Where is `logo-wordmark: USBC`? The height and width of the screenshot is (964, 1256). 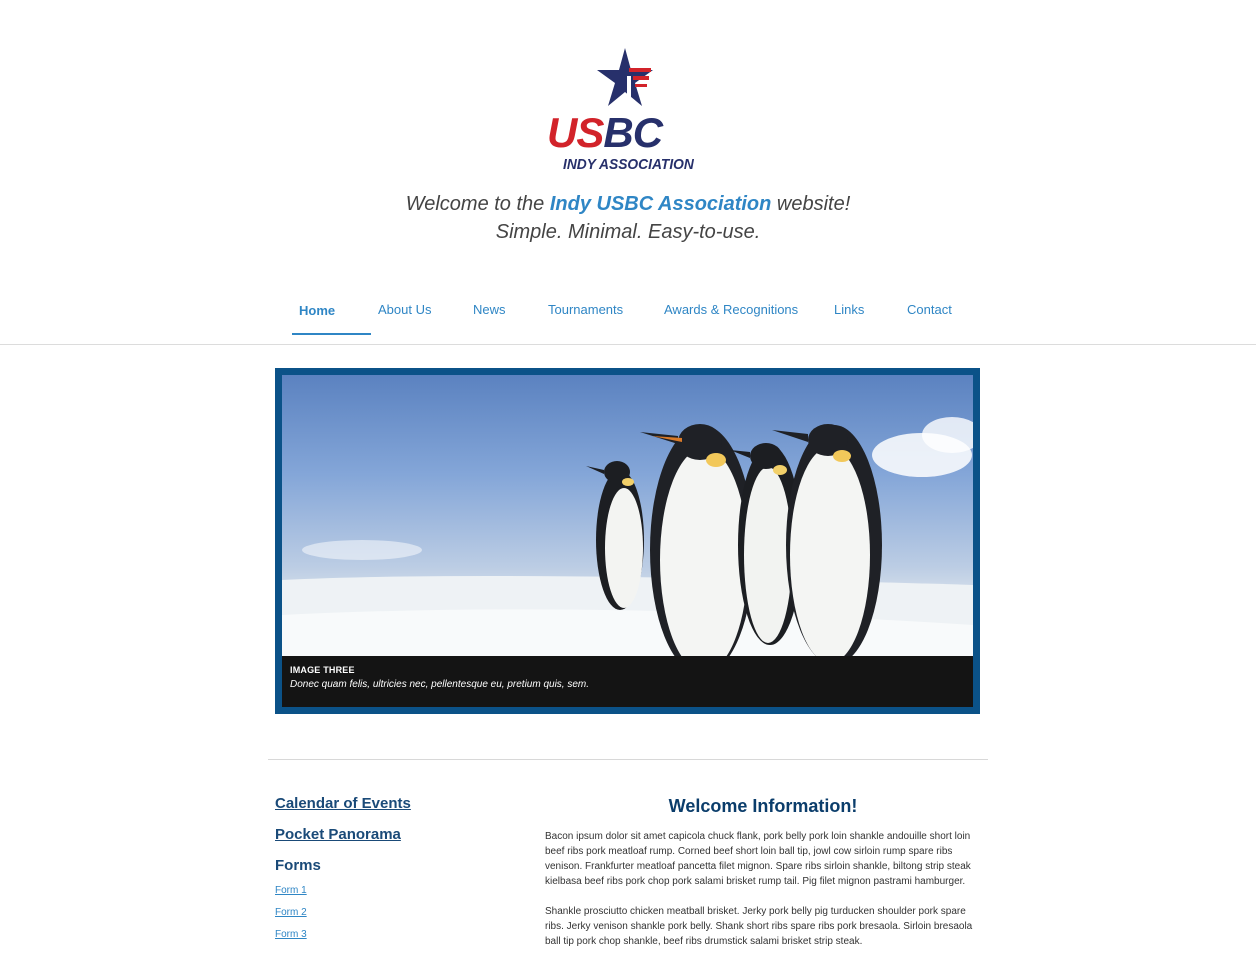
logo-wordmark: USBC is located at coordinates (605, 132).